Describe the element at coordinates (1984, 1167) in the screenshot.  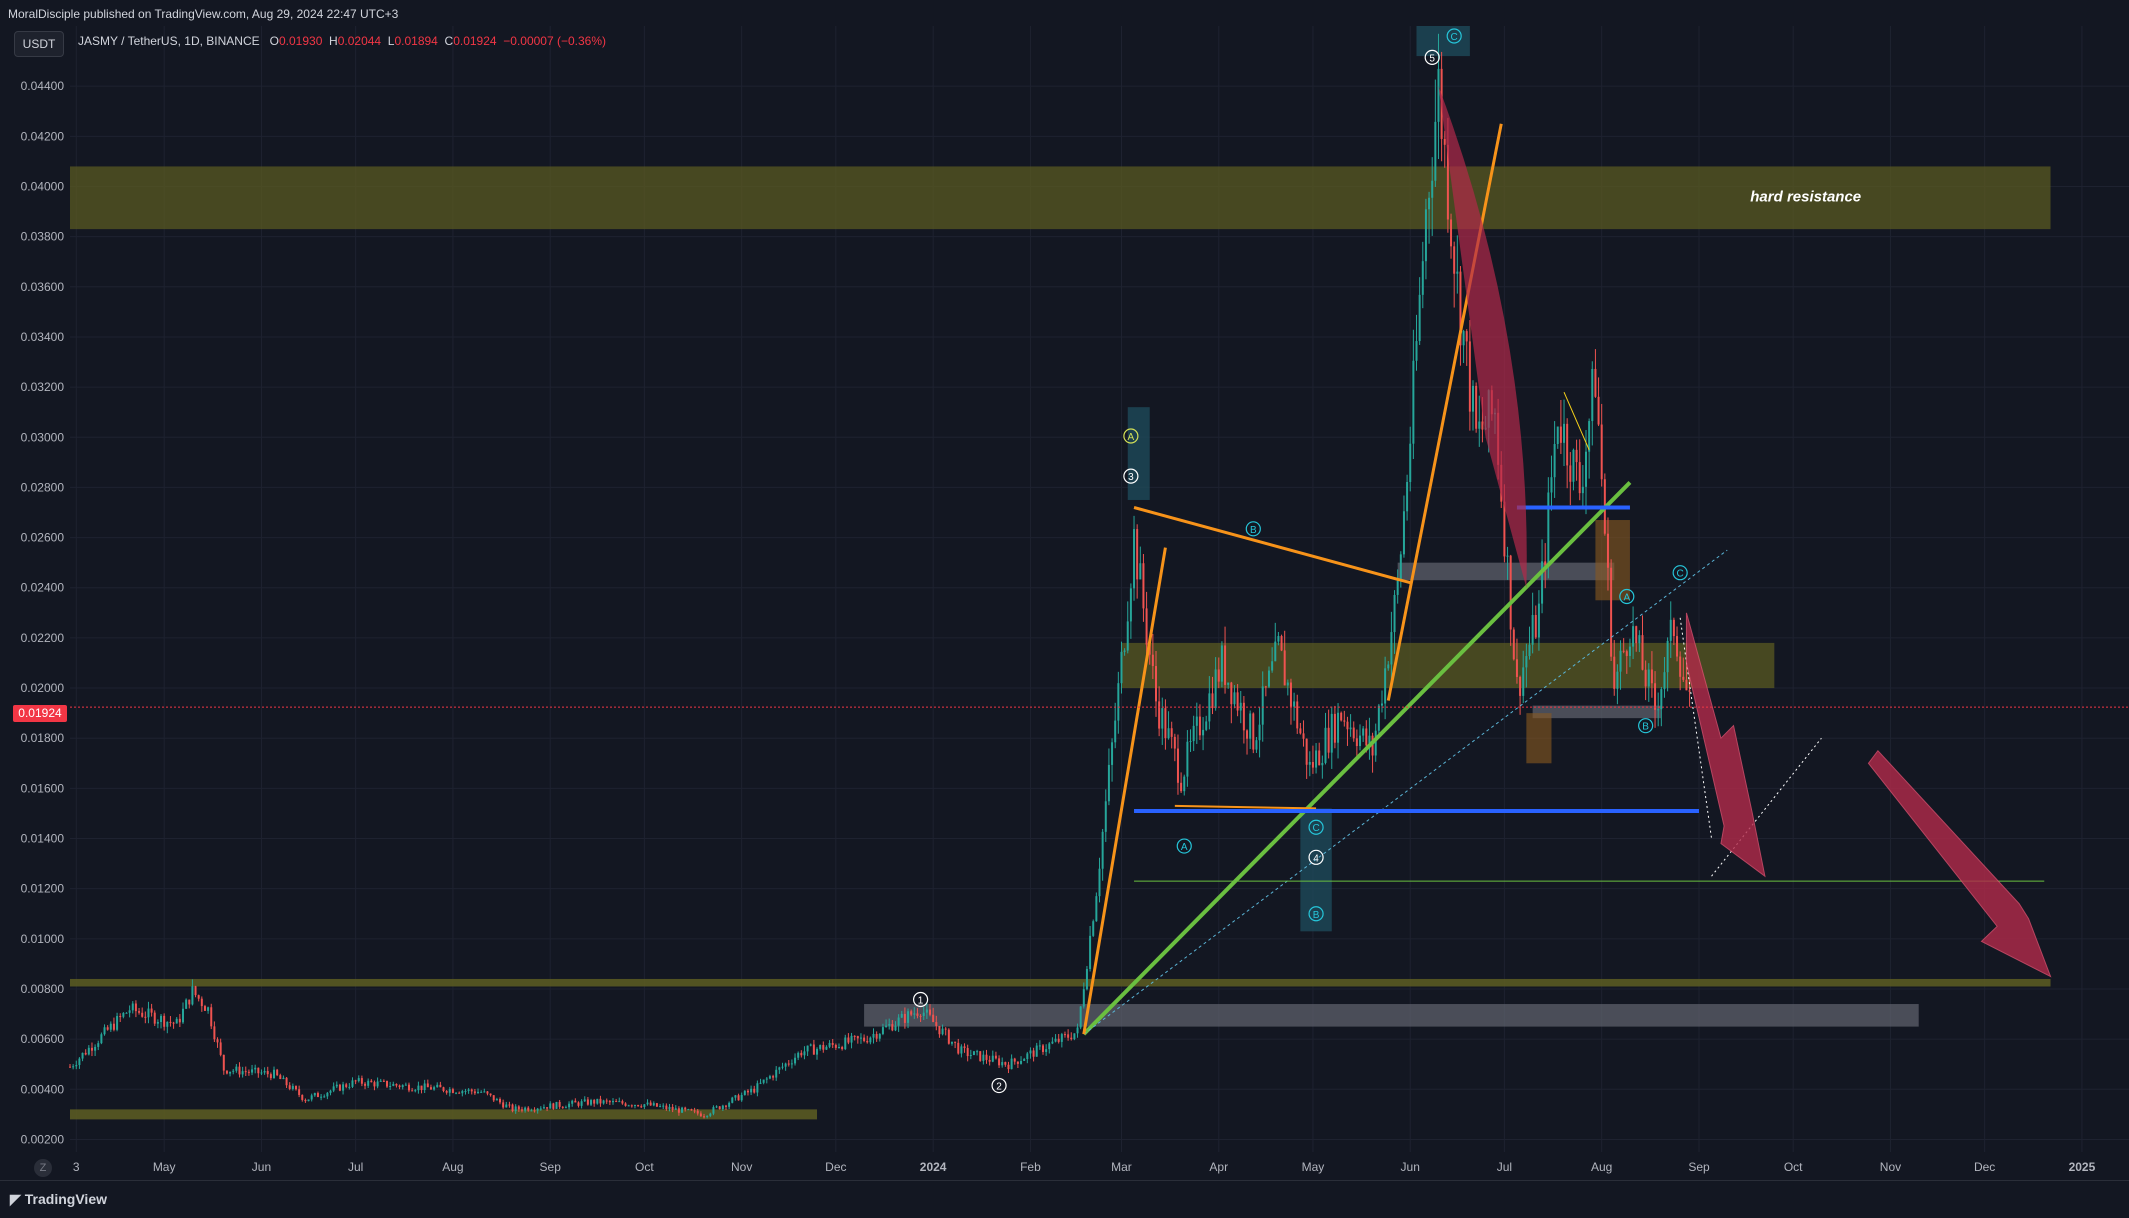
I see `x-tick-label: Dec` at that location.